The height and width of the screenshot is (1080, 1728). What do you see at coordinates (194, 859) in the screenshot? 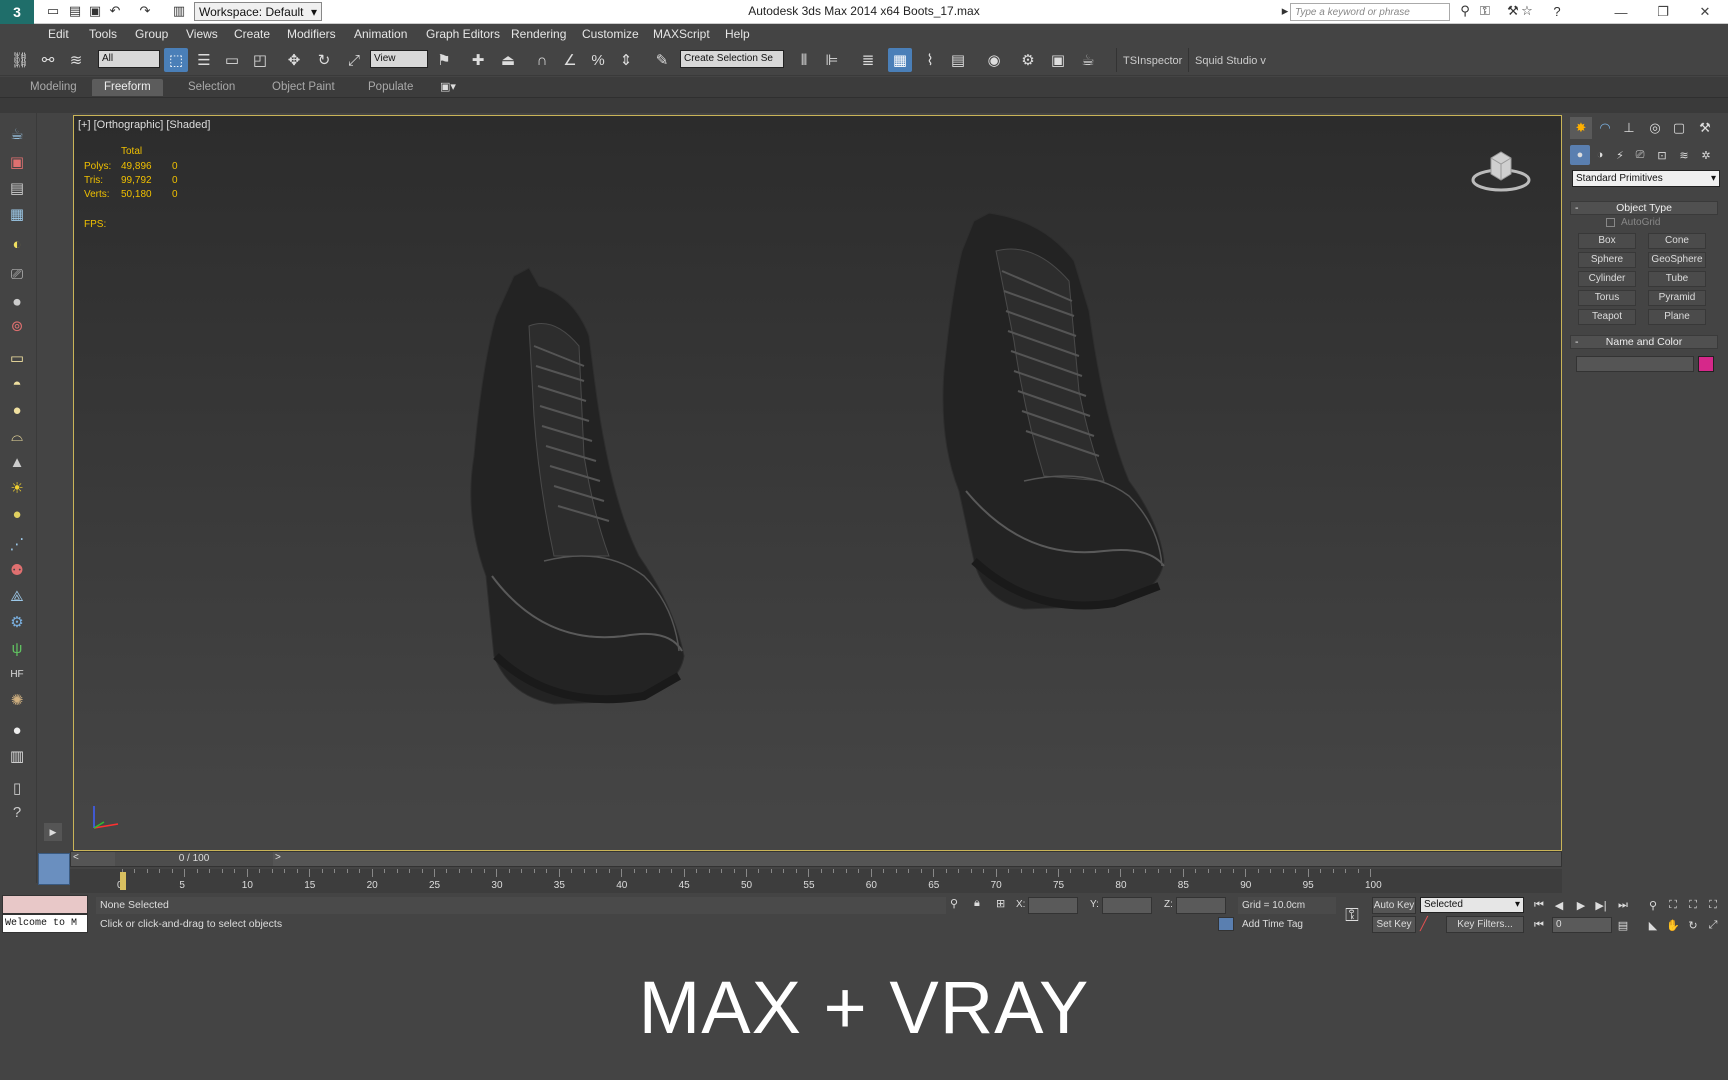
I see `time-slider-thumb: 0 / 100` at bounding box center [194, 859].